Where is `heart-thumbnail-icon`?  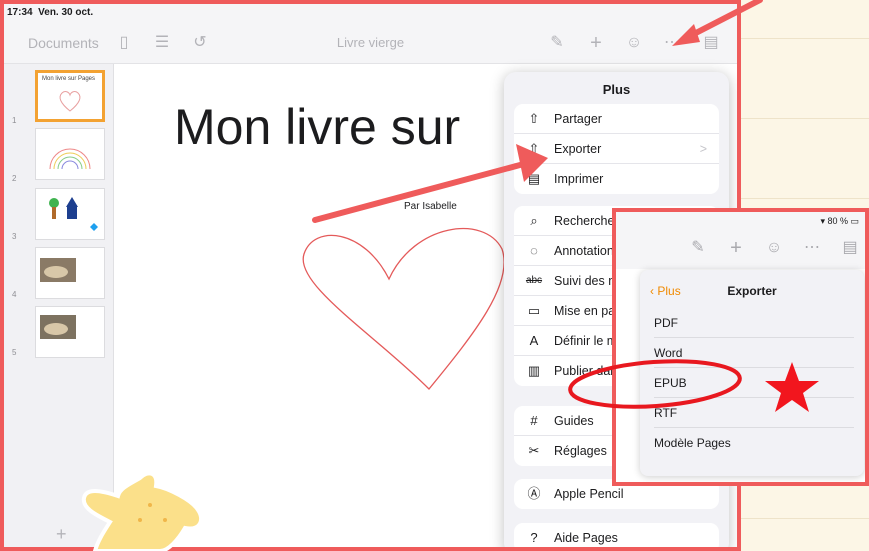
heart-thumbnail-icon is located at coordinates (70, 101).